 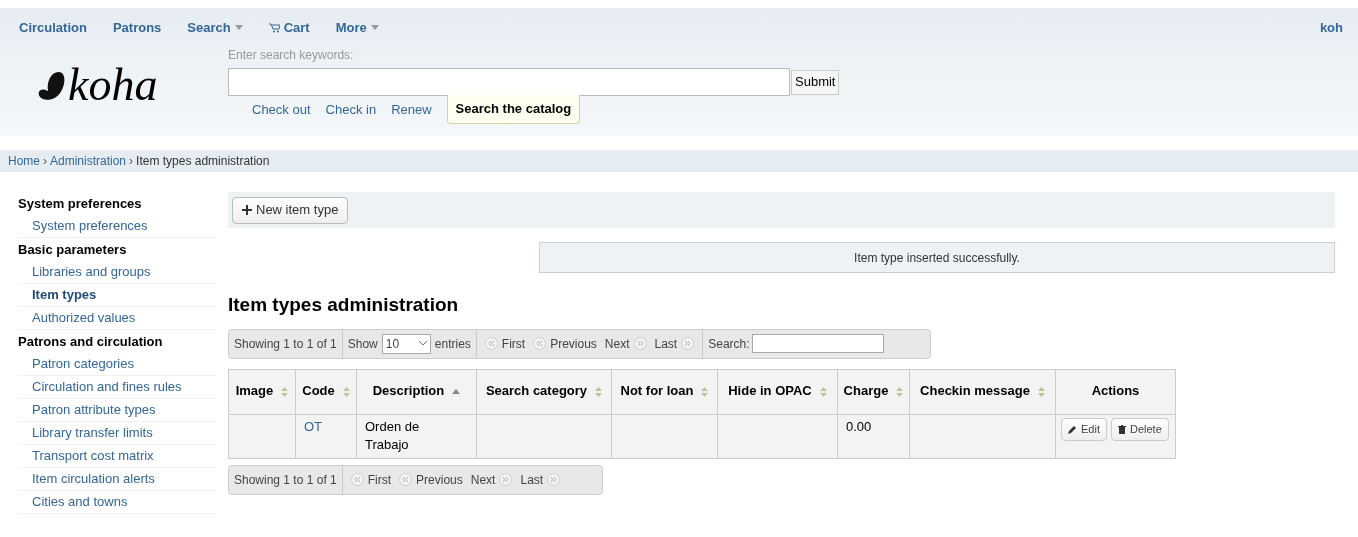 What do you see at coordinates (80, 203) in the screenshot?
I see `sidebar-heading: System preferences` at bounding box center [80, 203].